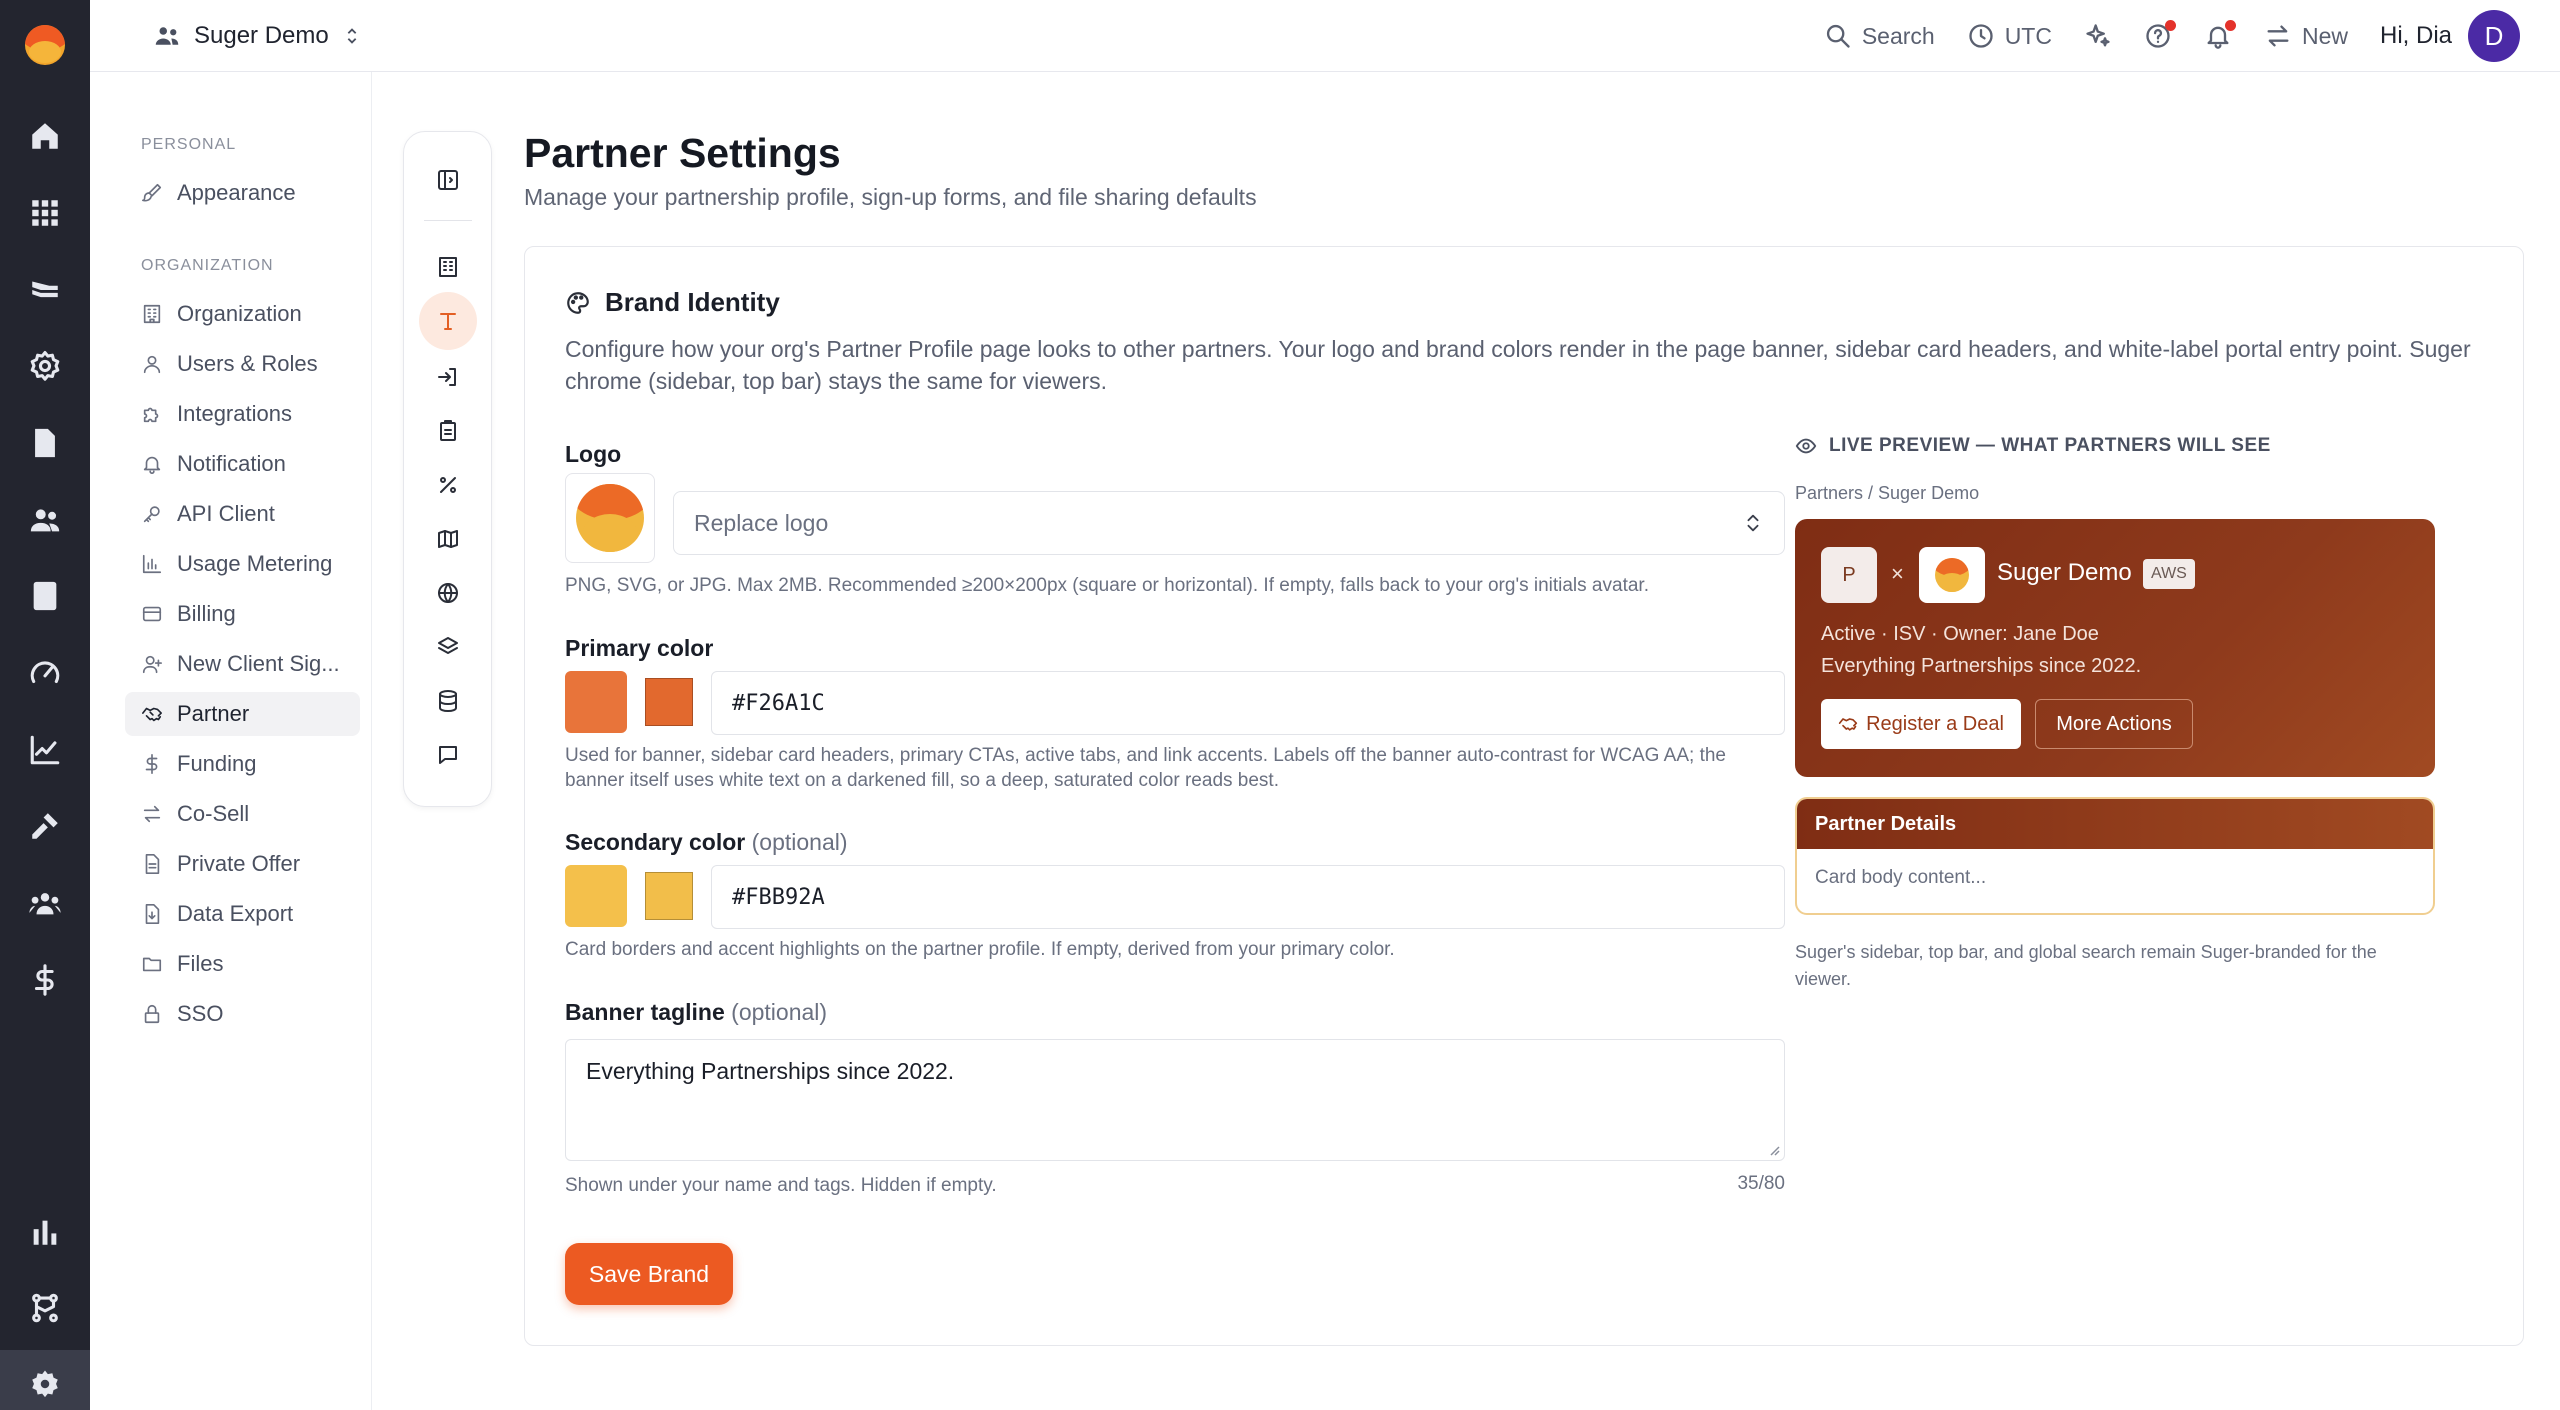  What do you see at coordinates (448, 267) in the screenshot?
I see `building-icon` at bounding box center [448, 267].